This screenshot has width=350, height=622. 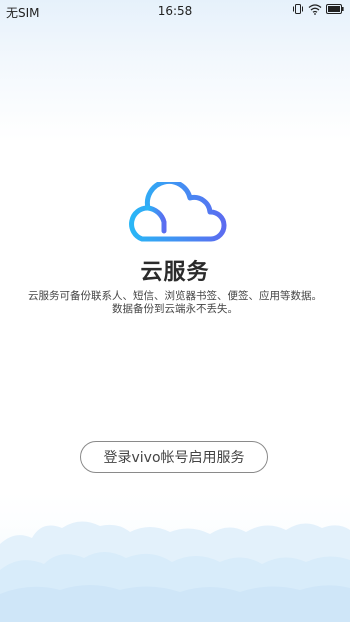 I want to click on wifi-icon, so click(x=315, y=9).